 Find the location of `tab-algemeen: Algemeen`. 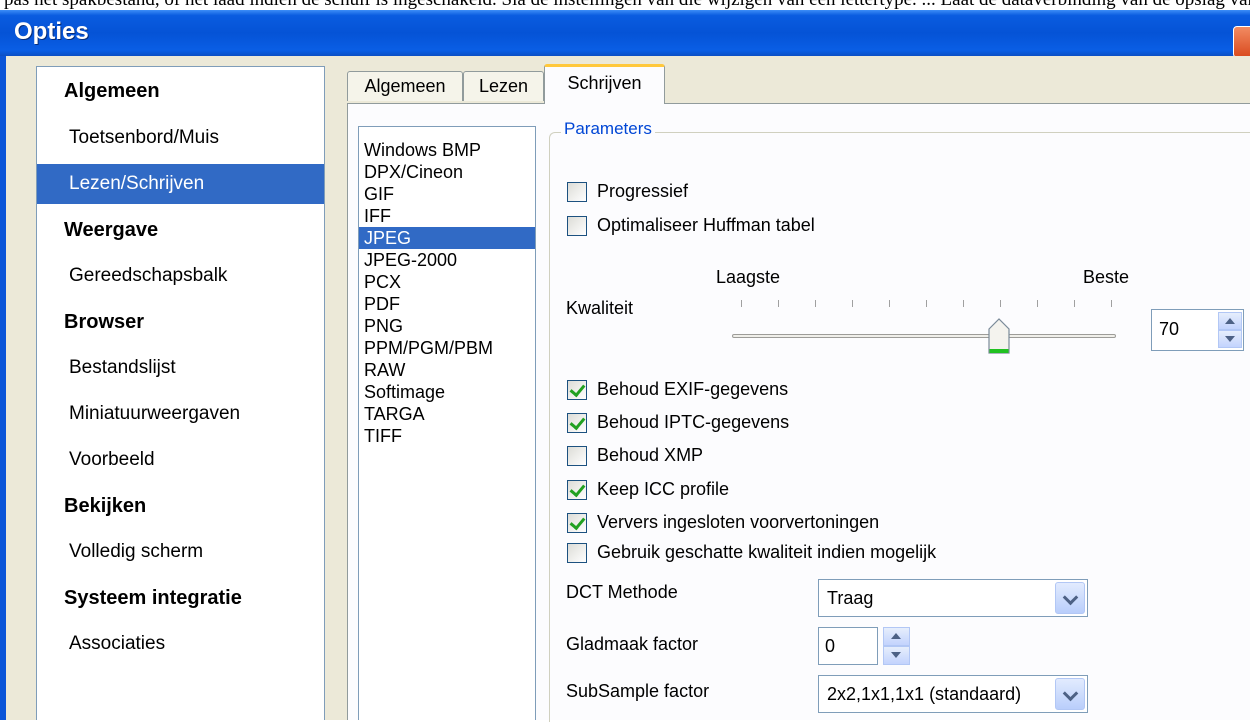

tab-algemeen: Algemeen is located at coordinates (405, 86).